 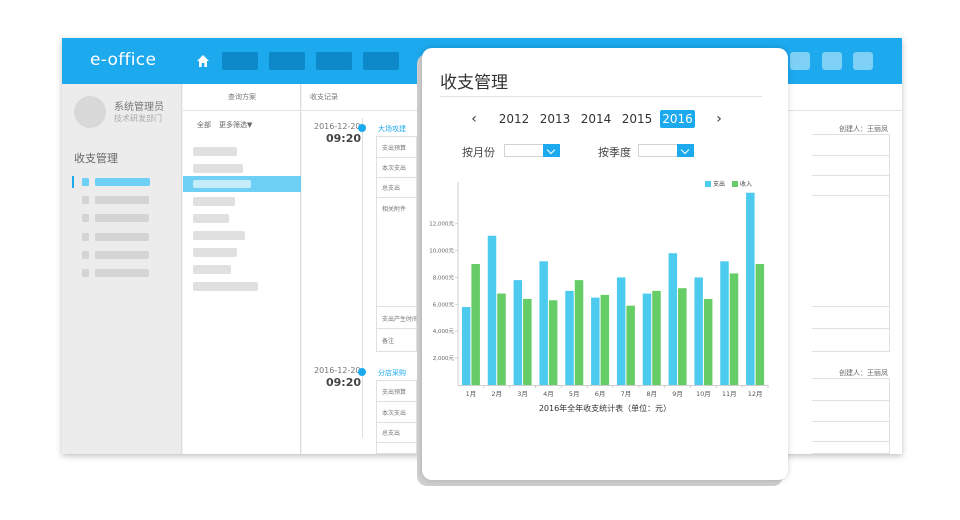 I want to click on y-tick-label: 10,000元, so click(x=441, y=251).